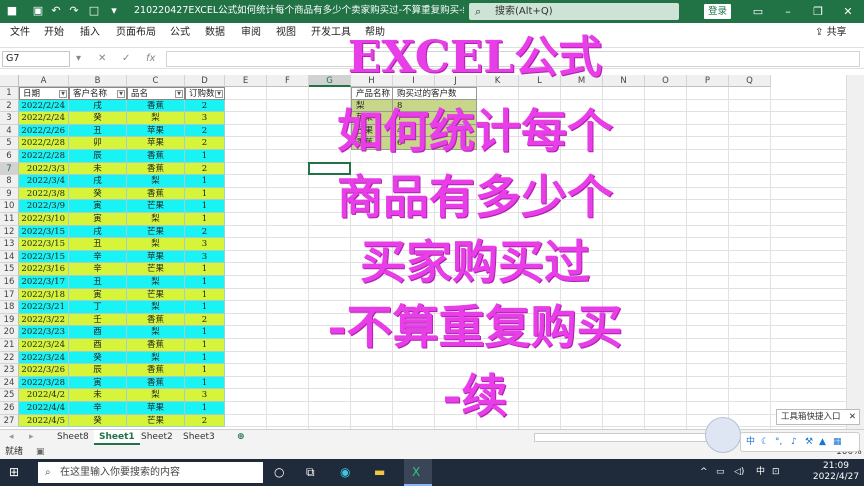  Describe the element at coordinates (9, 358) in the screenshot. I see `row-header-22: 22` at that location.